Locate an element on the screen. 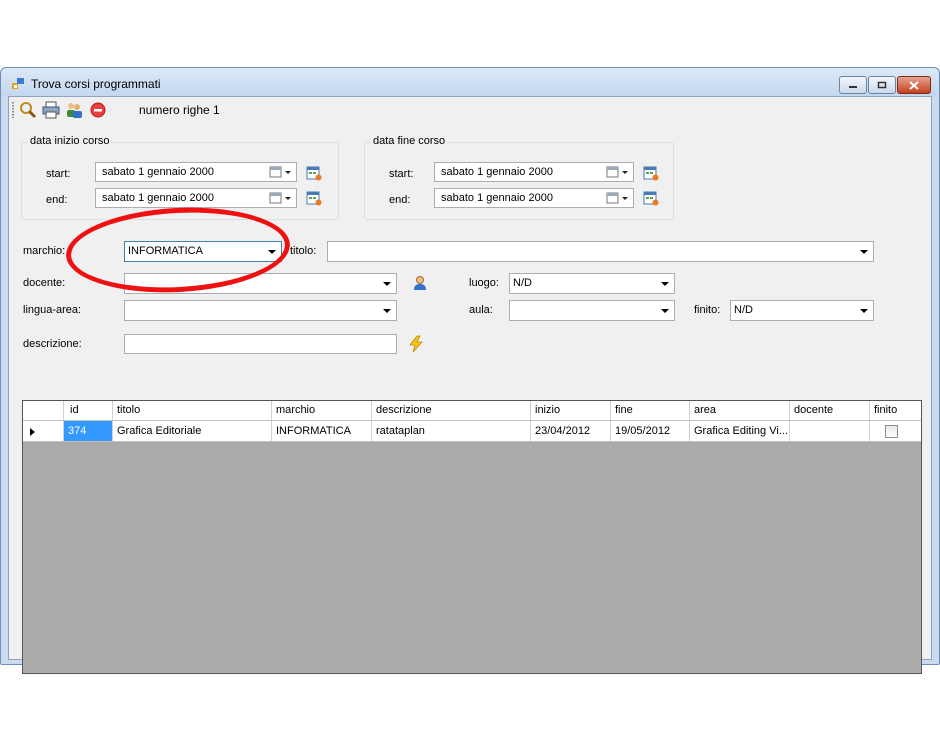 The width and height of the screenshot is (940, 732). descrizione-input is located at coordinates (260, 344).